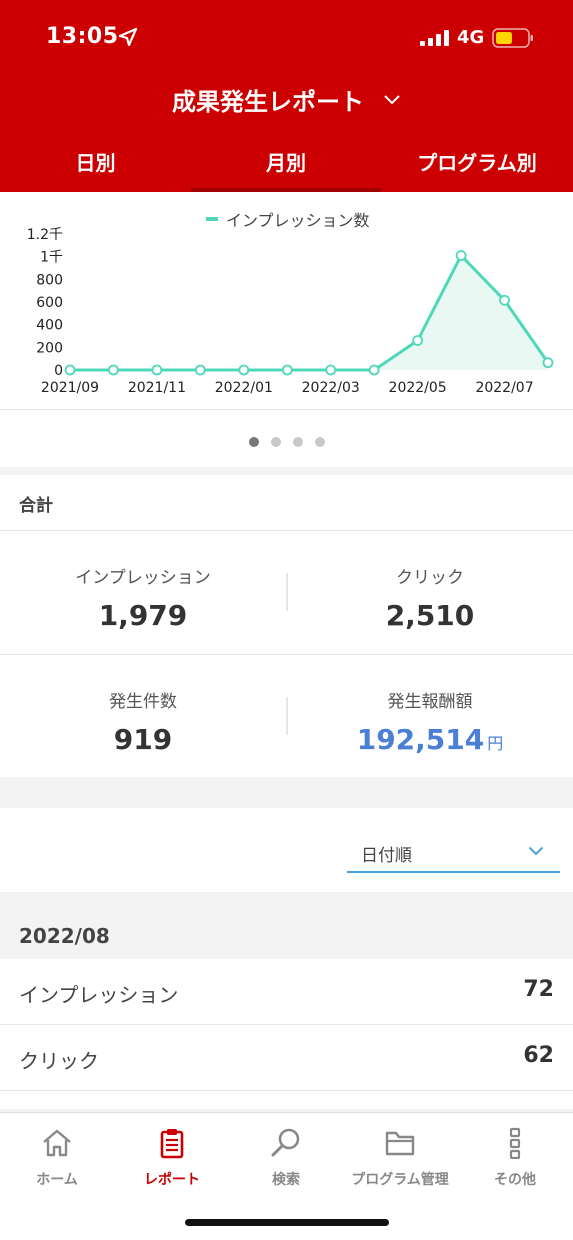 This screenshot has height=1240, width=573. I want to click on x-tick-label: 2022/03, so click(331, 388).